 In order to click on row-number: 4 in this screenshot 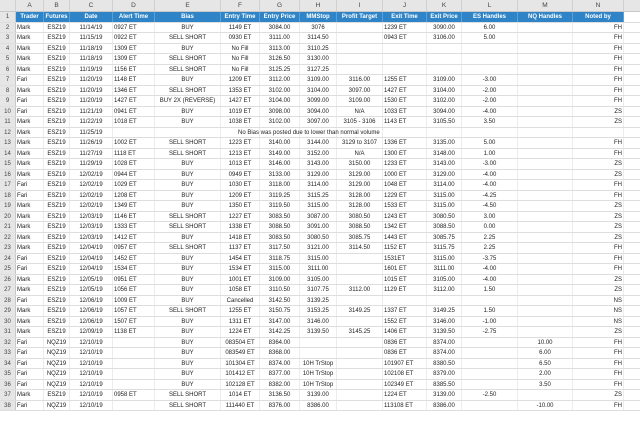, I will do `click(8, 48)`.